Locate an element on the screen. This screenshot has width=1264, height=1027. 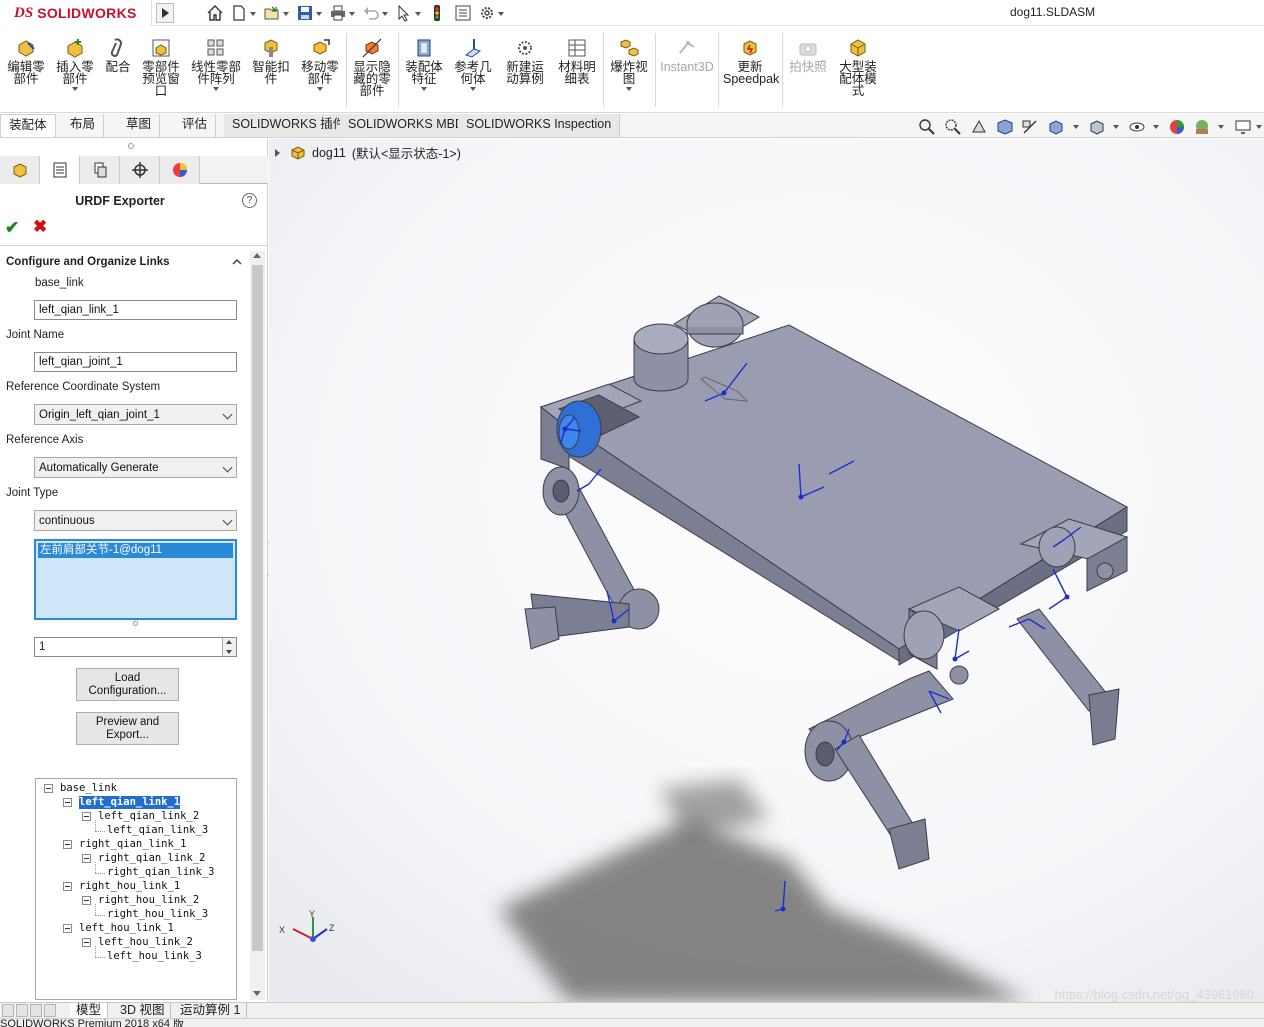
new-motion-study-button: 新建运 动算例 is located at coordinates (525, 61).